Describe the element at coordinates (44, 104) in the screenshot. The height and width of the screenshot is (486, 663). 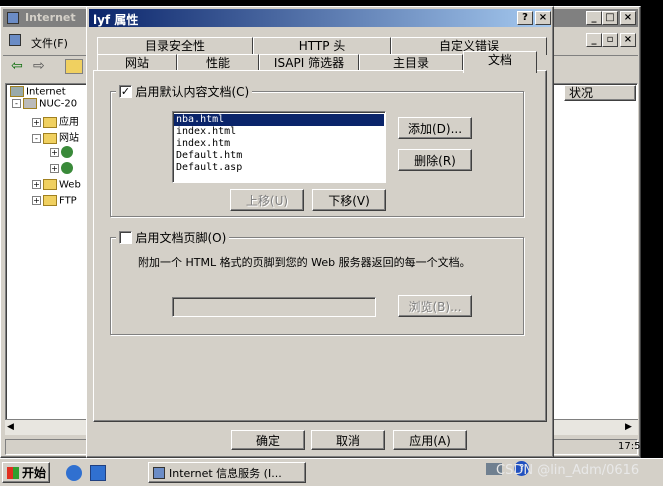
I see `tree-item-server: - NUC-20` at that location.